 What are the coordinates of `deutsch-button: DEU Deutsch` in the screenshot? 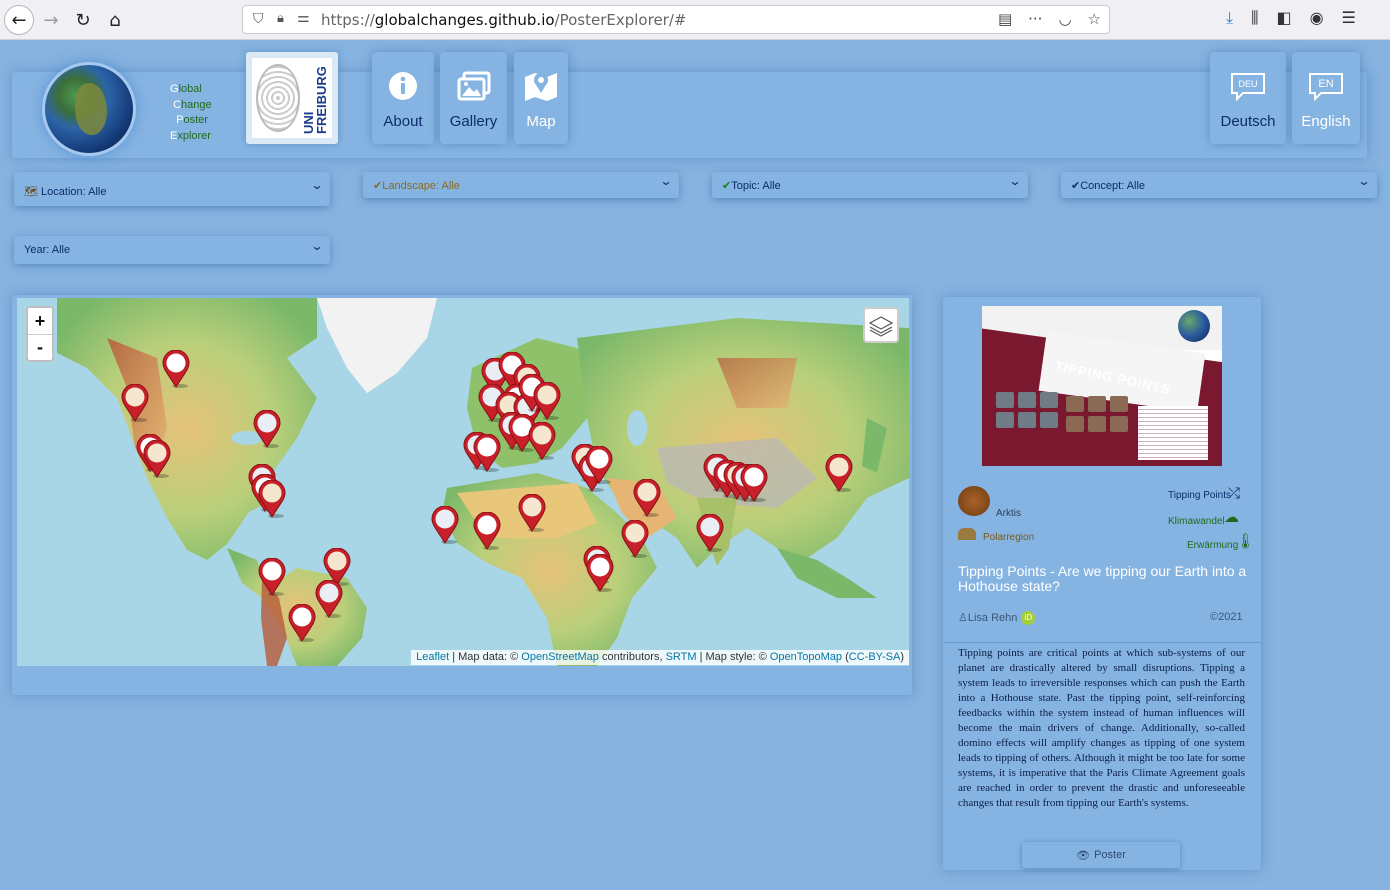 It's located at (1248, 98).